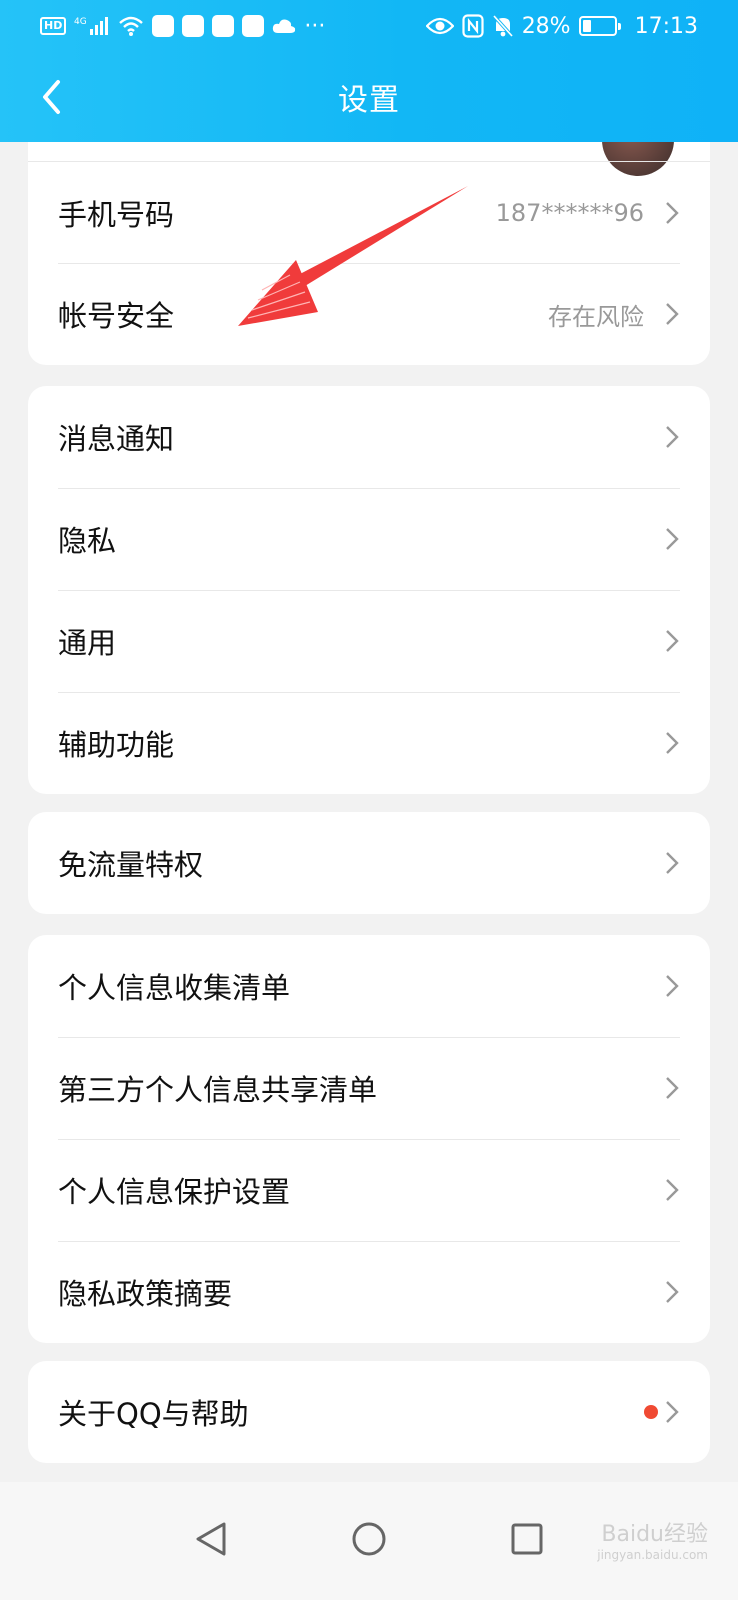 This screenshot has width=738, height=1600. I want to click on row-message-notifications: 消息通知, so click(369, 437).